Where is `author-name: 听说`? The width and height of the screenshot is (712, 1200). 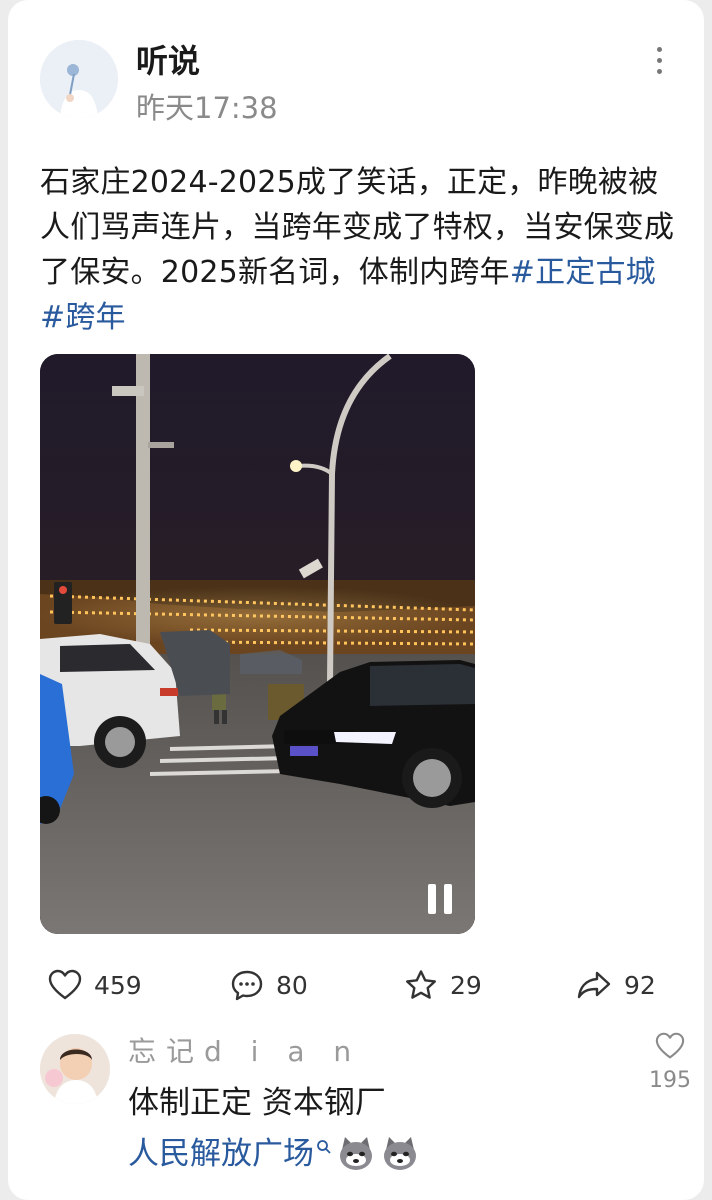
author-name: 听说 is located at coordinates (168, 61).